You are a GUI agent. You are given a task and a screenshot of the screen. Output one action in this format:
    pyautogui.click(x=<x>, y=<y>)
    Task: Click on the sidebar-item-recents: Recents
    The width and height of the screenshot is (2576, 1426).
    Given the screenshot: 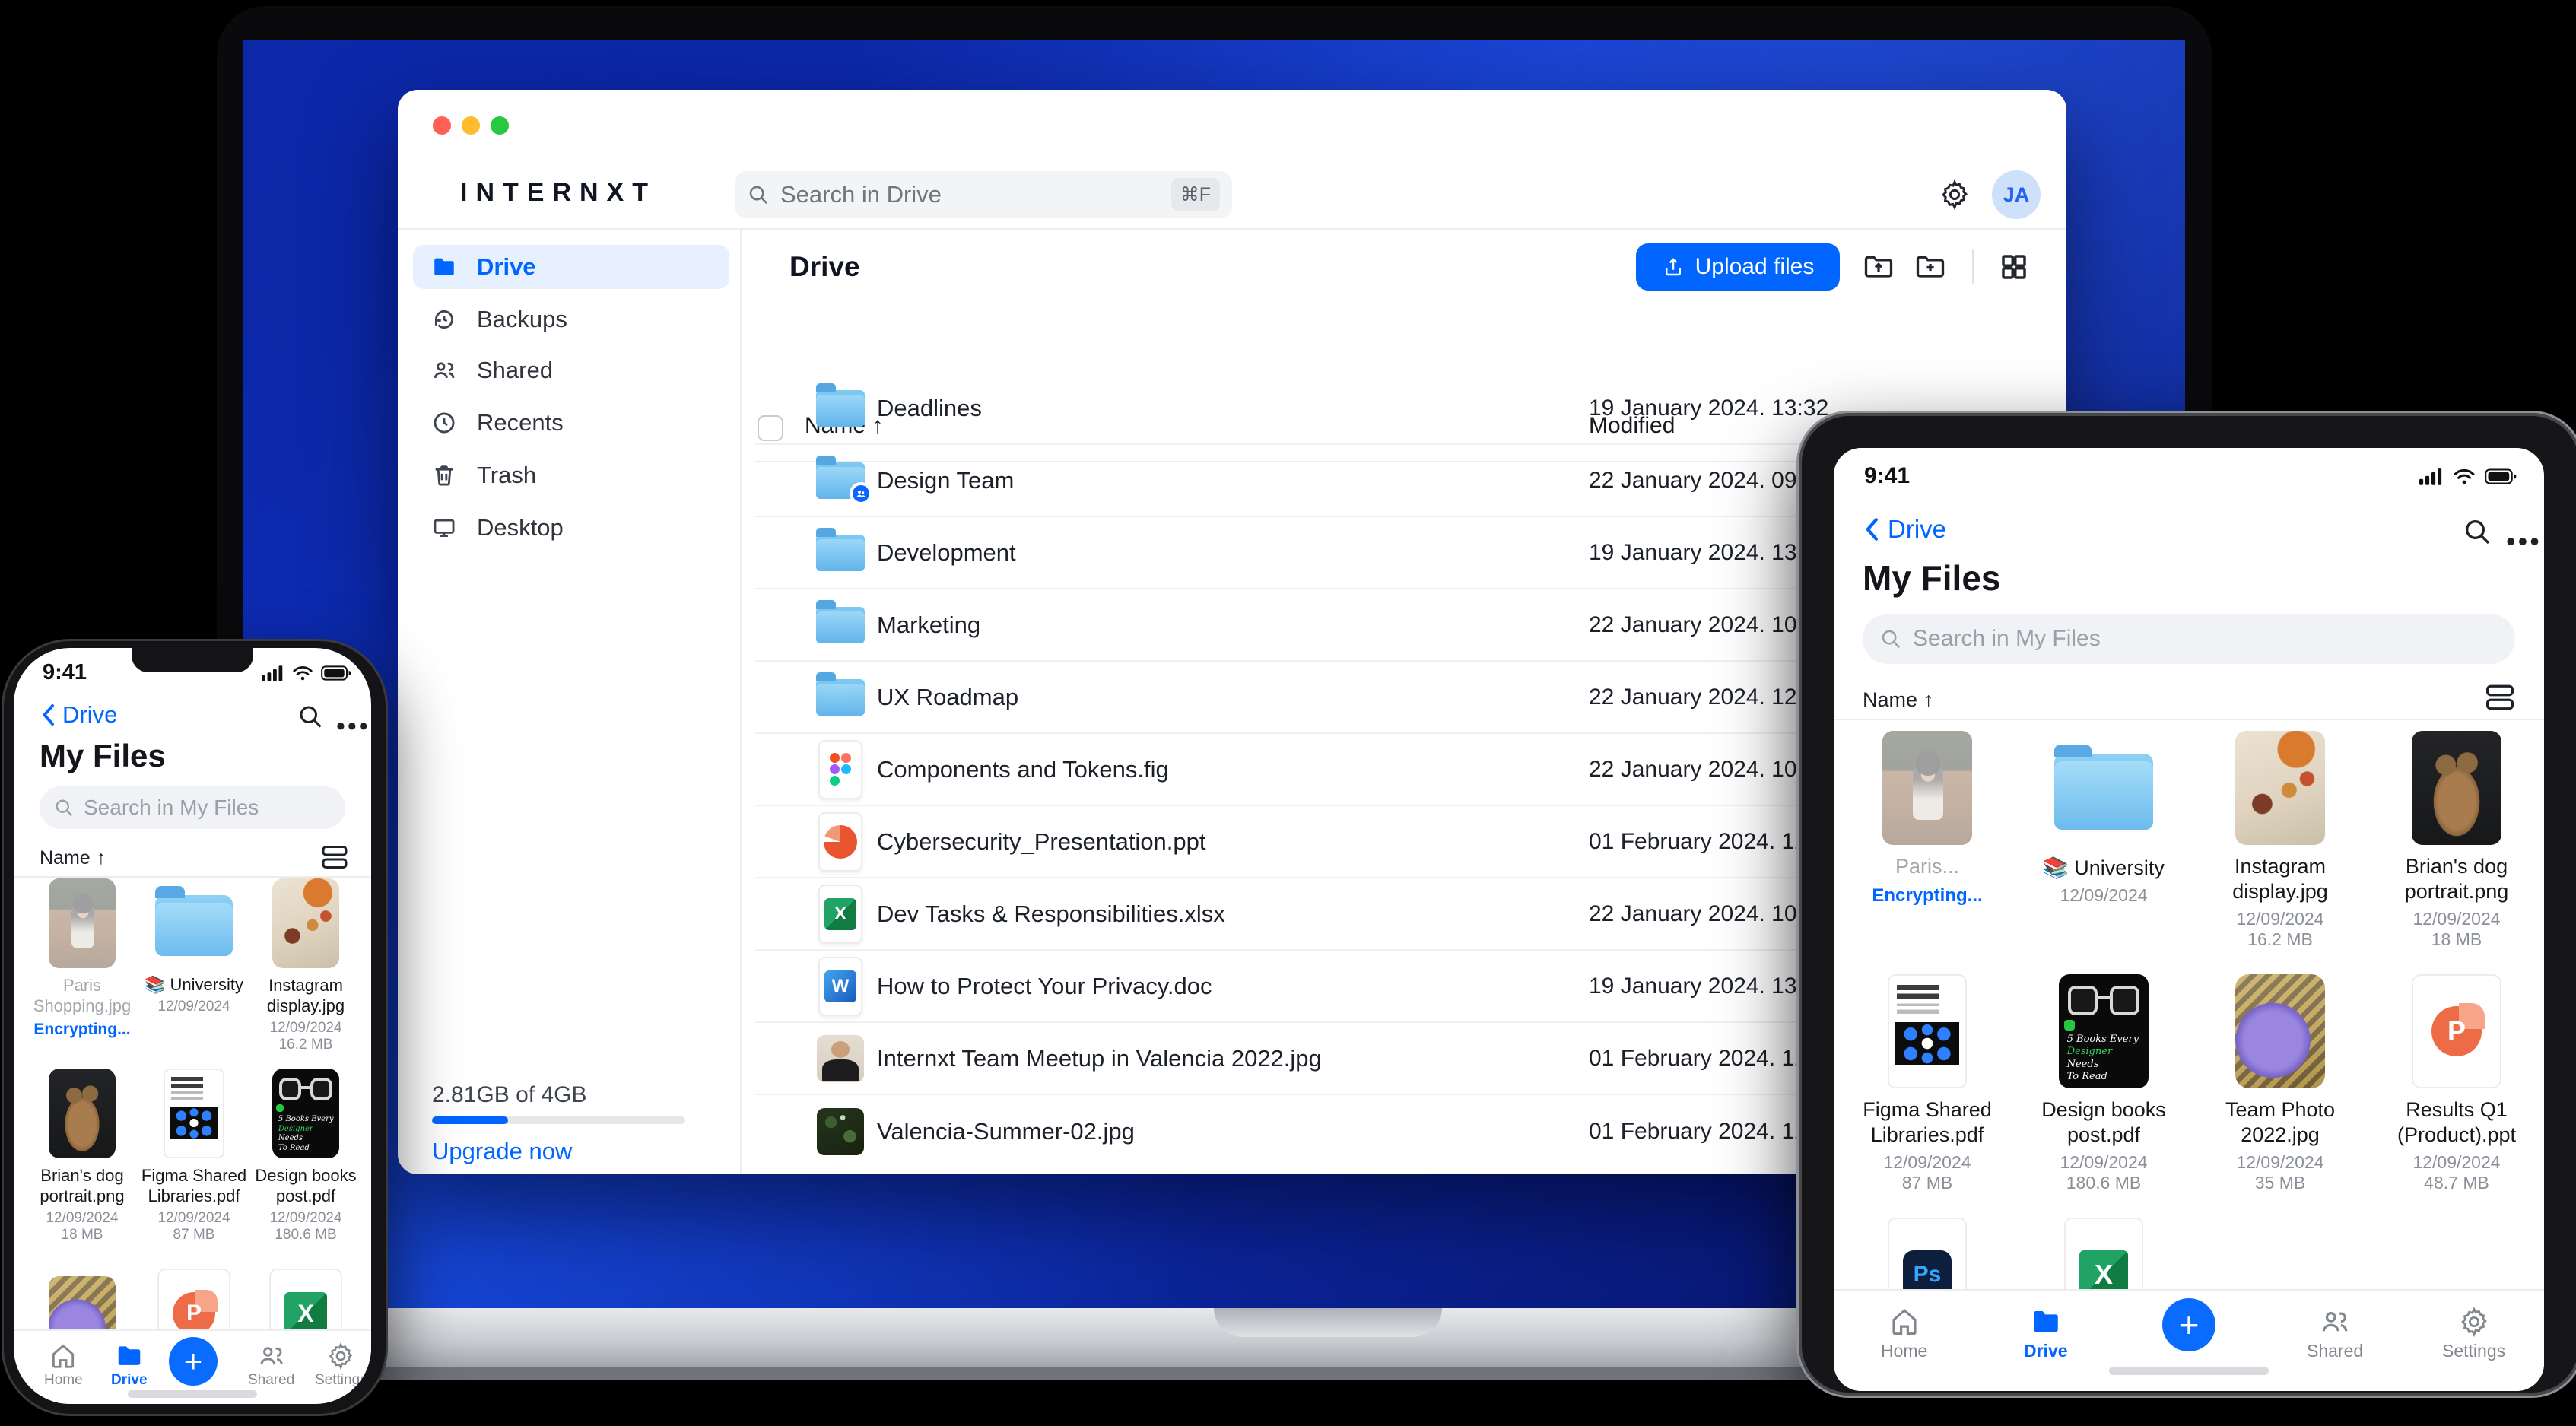 What is the action you would take?
    pyautogui.click(x=571, y=423)
    